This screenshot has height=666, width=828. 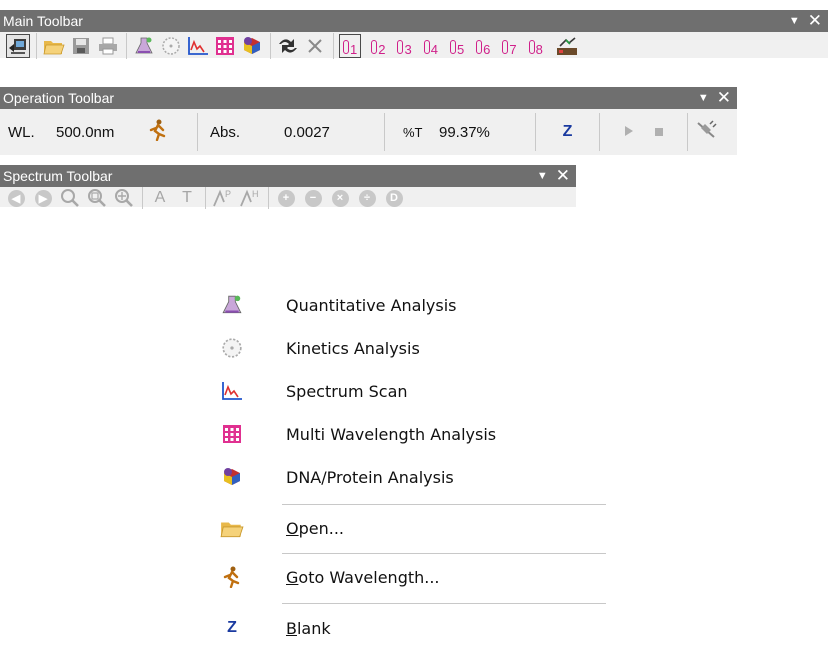 I want to click on zoom-prev-icon: ◀, so click(x=16, y=198).